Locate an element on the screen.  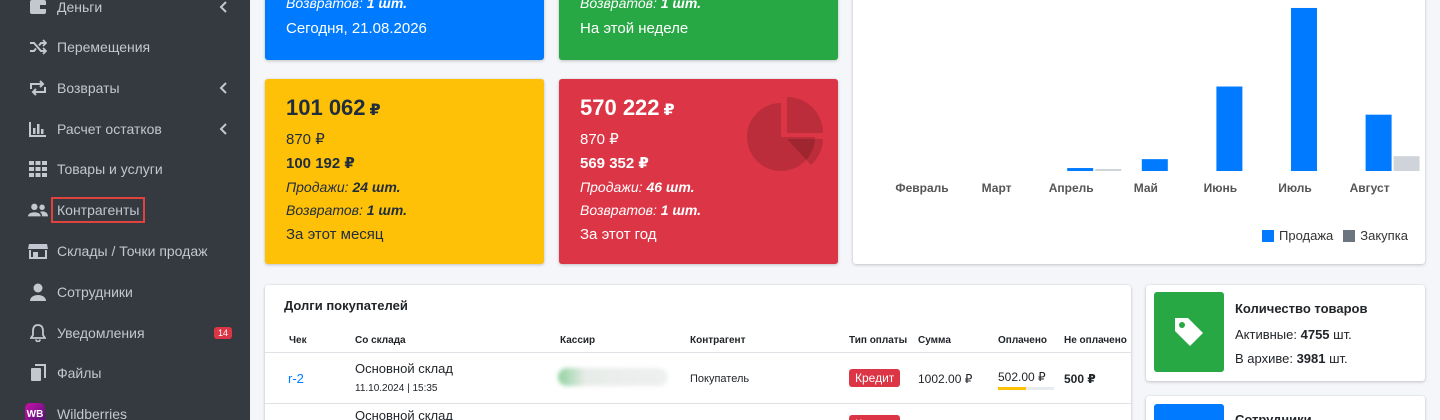
col-header-sum: Сумма is located at coordinates (934, 340).